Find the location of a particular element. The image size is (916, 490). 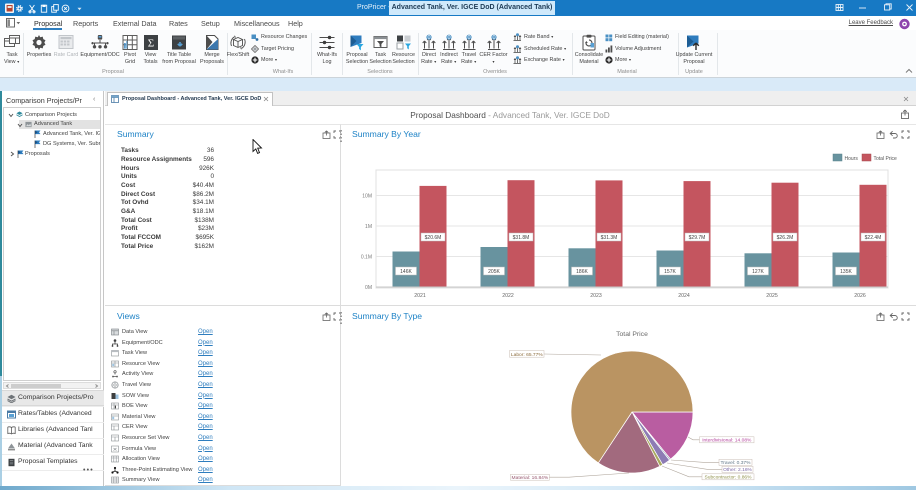

svg-text: 157K is located at coordinates (670, 272).